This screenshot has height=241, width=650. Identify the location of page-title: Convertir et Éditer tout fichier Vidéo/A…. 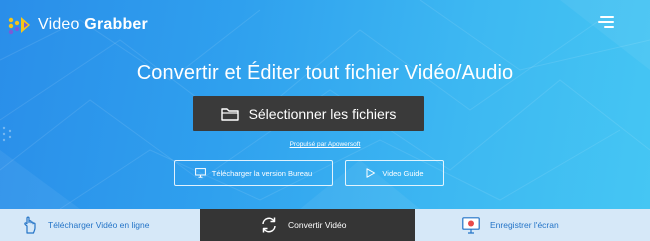
(325, 73).